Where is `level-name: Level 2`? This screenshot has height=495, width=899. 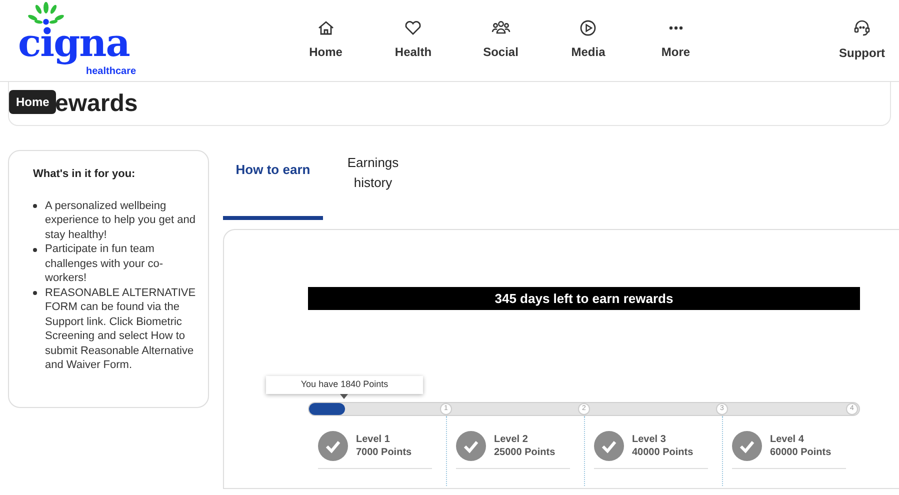
level-name: Level 2 is located at coordinates (511, 439).